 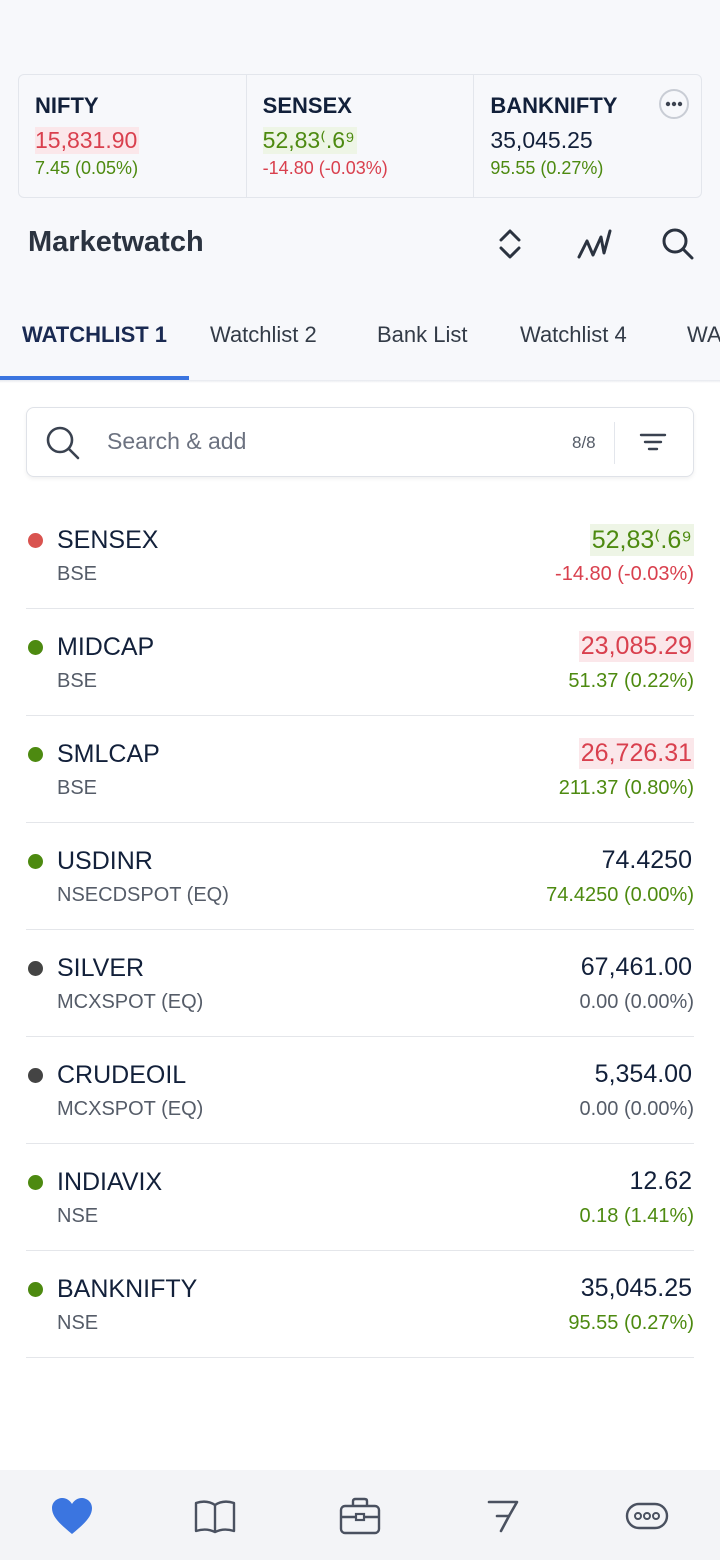 What do you see at coordinates (422, 335) in the screenshot?
I see `tab-bank-list: Bank List` at bounding box center [422, 335].